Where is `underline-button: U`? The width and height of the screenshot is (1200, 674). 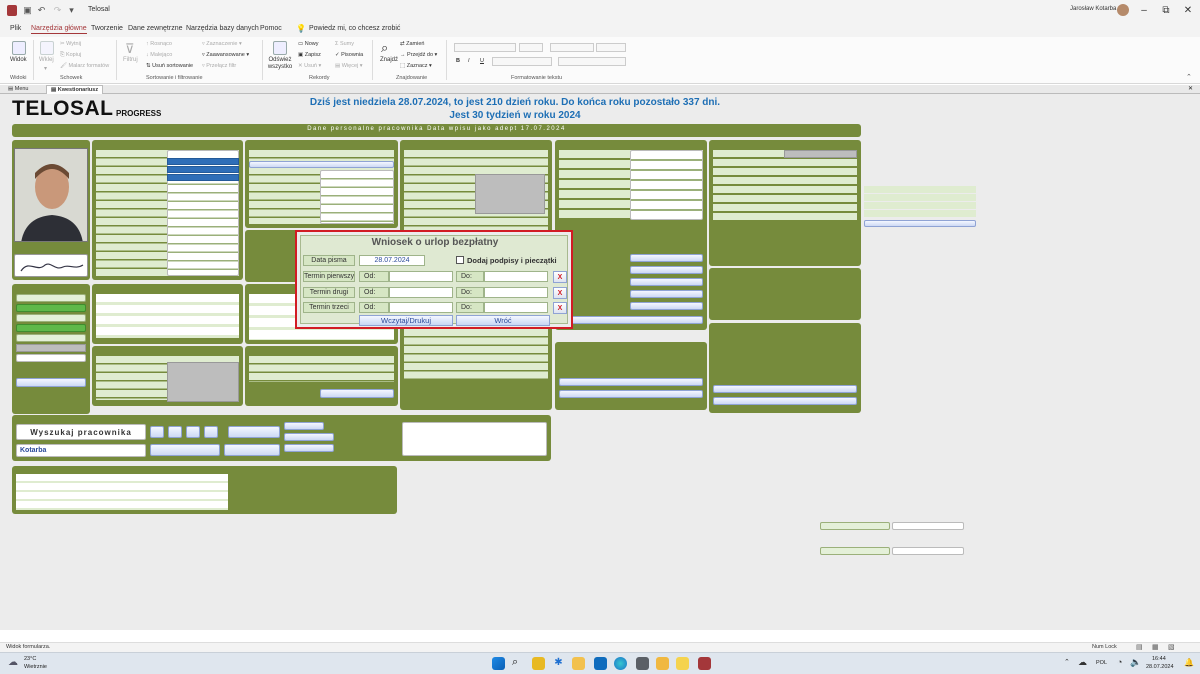
underline-button: U is located at coordinates (482, 61).